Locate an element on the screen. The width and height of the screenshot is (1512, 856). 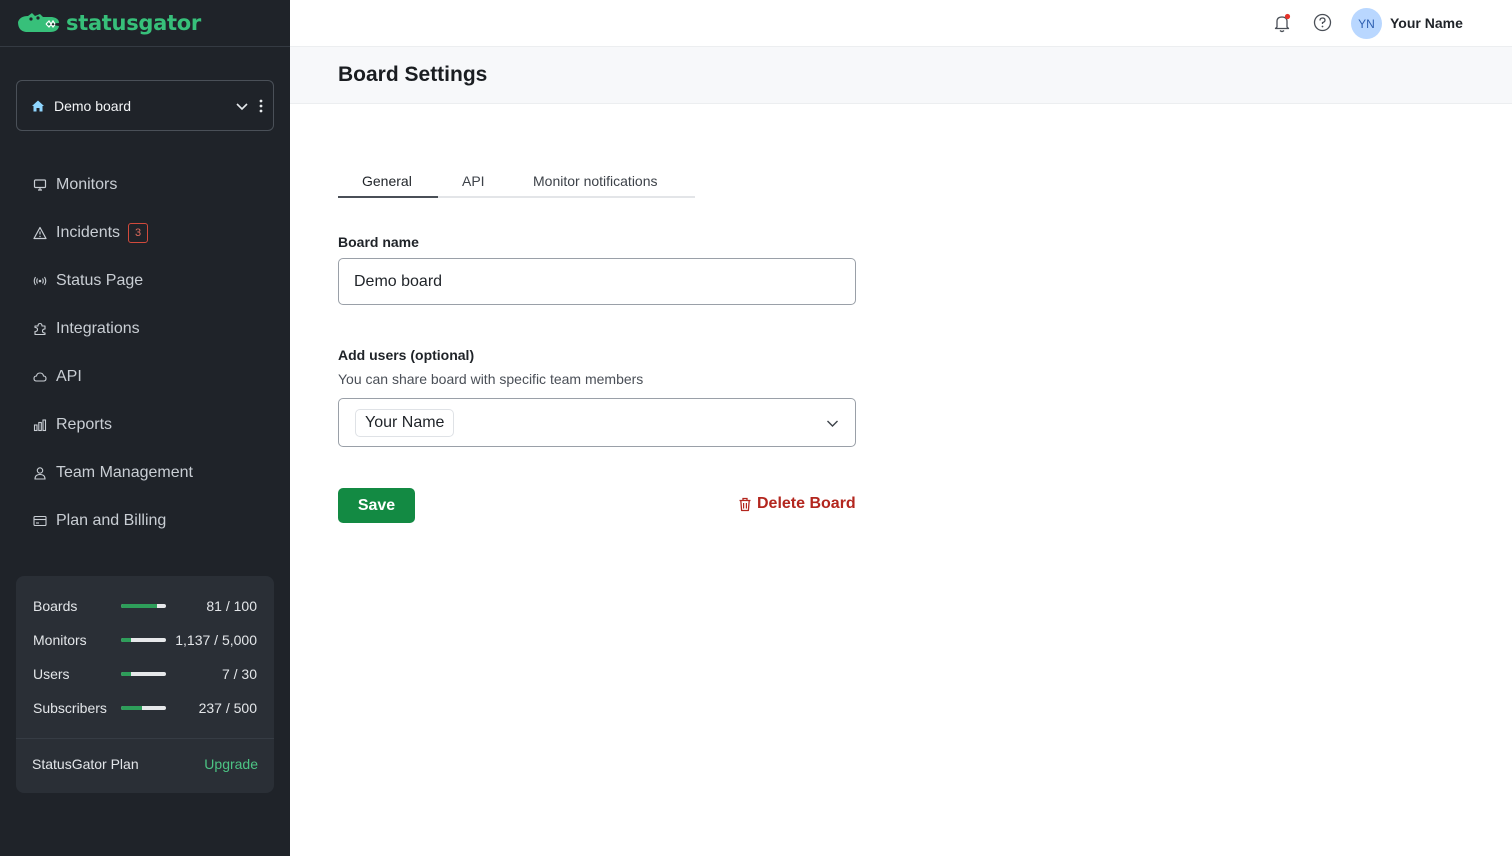
tab-general: General is located at coordinates (387, 181).